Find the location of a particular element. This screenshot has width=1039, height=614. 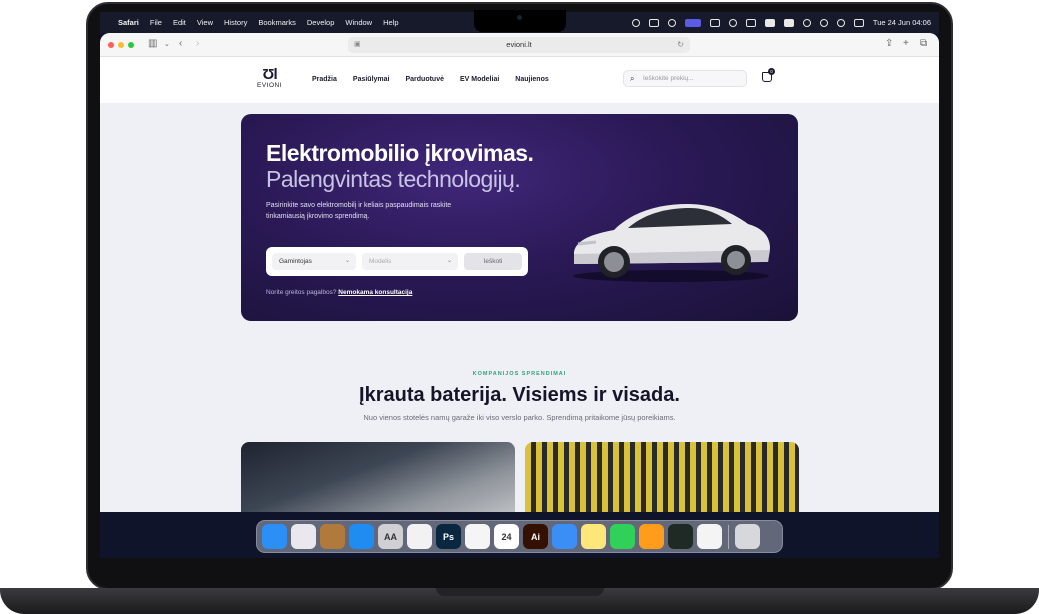

forward-icon: › is located at coordinates (197, 43).